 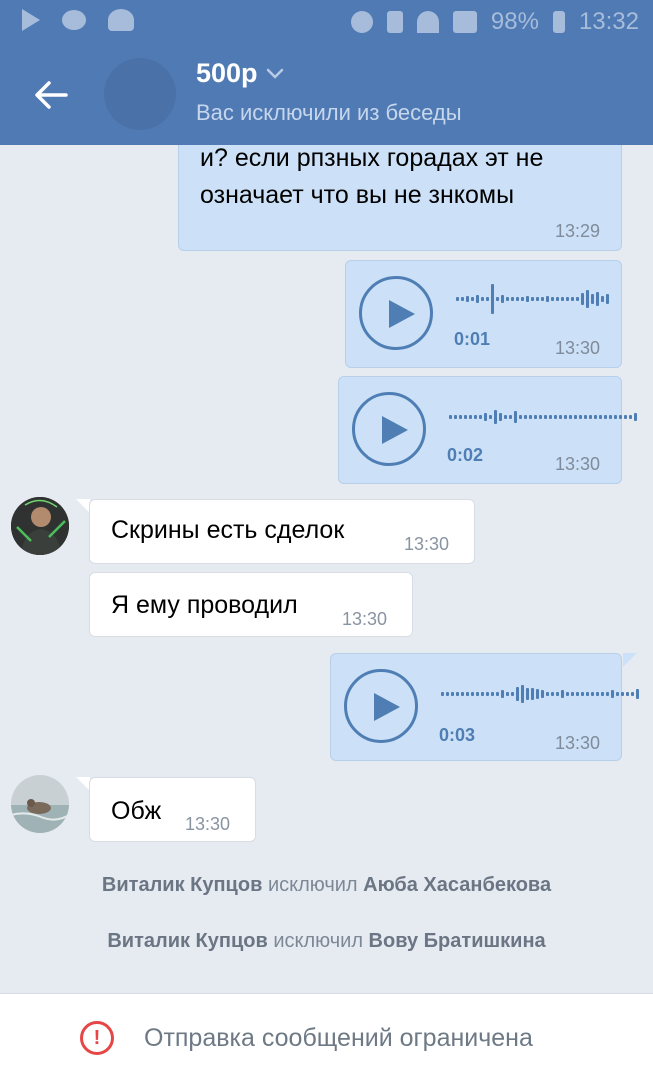 I want to click on system-target: Аюба Хасанбекова, so click(x=457, y=885).